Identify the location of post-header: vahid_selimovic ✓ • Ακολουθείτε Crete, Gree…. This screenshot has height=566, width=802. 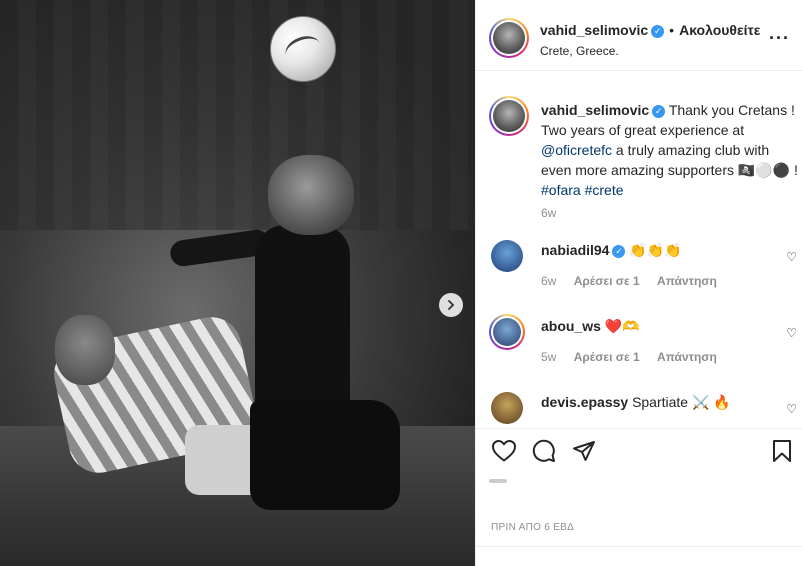
(639, 35).